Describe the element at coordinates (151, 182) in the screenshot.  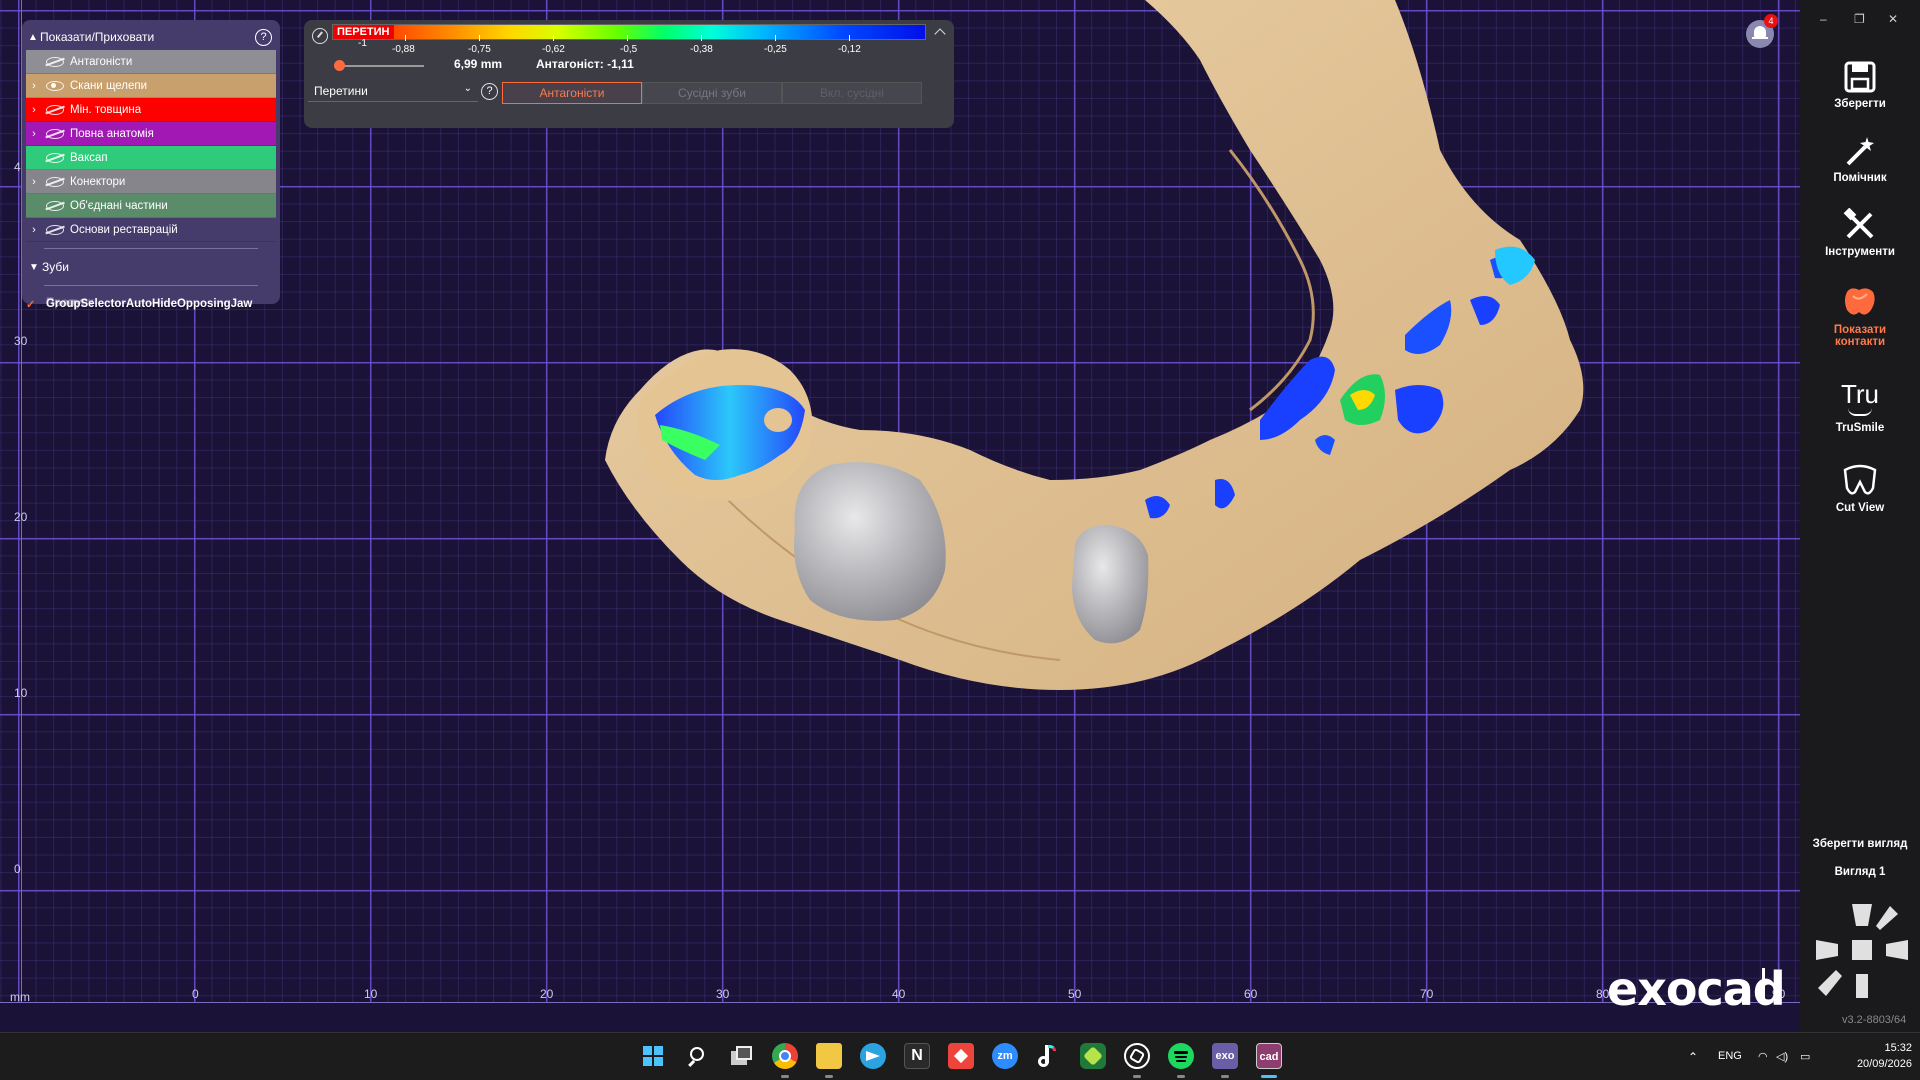
I see `group-row-connectors: › Конектори` at that location.